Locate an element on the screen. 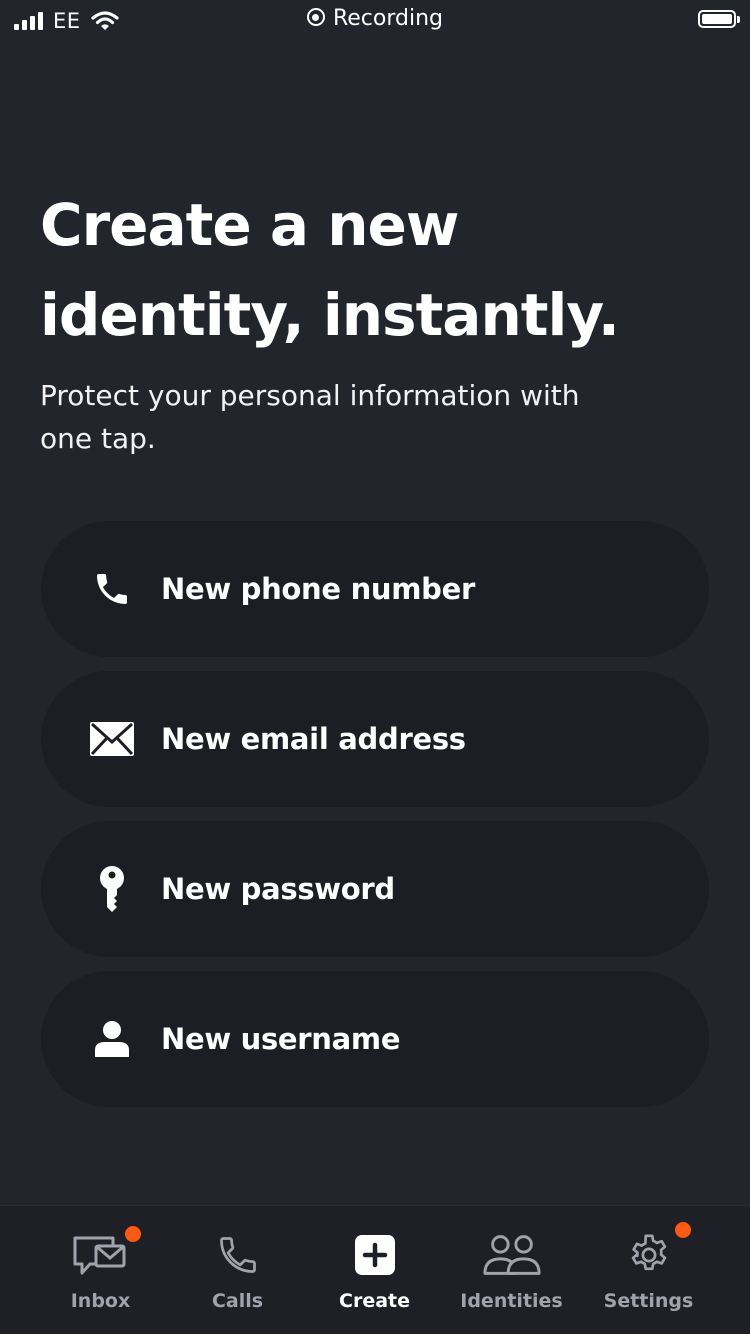 This screenshot has width=750, height=1334. record-icon is located at coordinates (315, 17).